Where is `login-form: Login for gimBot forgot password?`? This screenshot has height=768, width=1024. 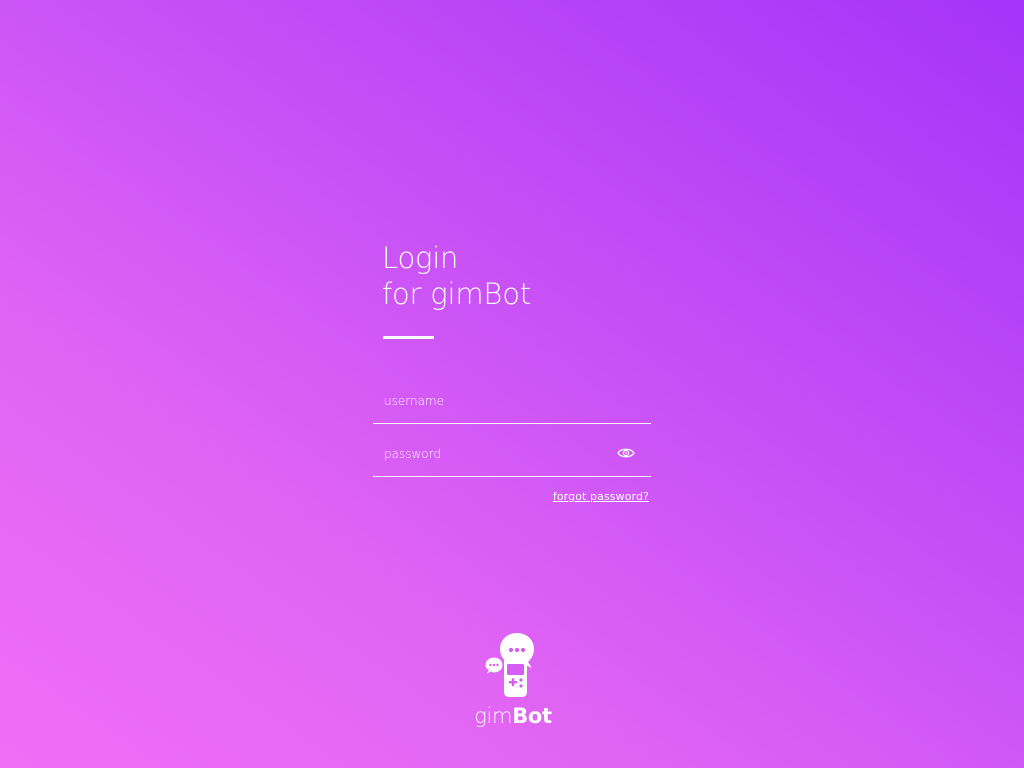 login-form: Login for gimBot forgot password? is located at coordinates (512, 371).